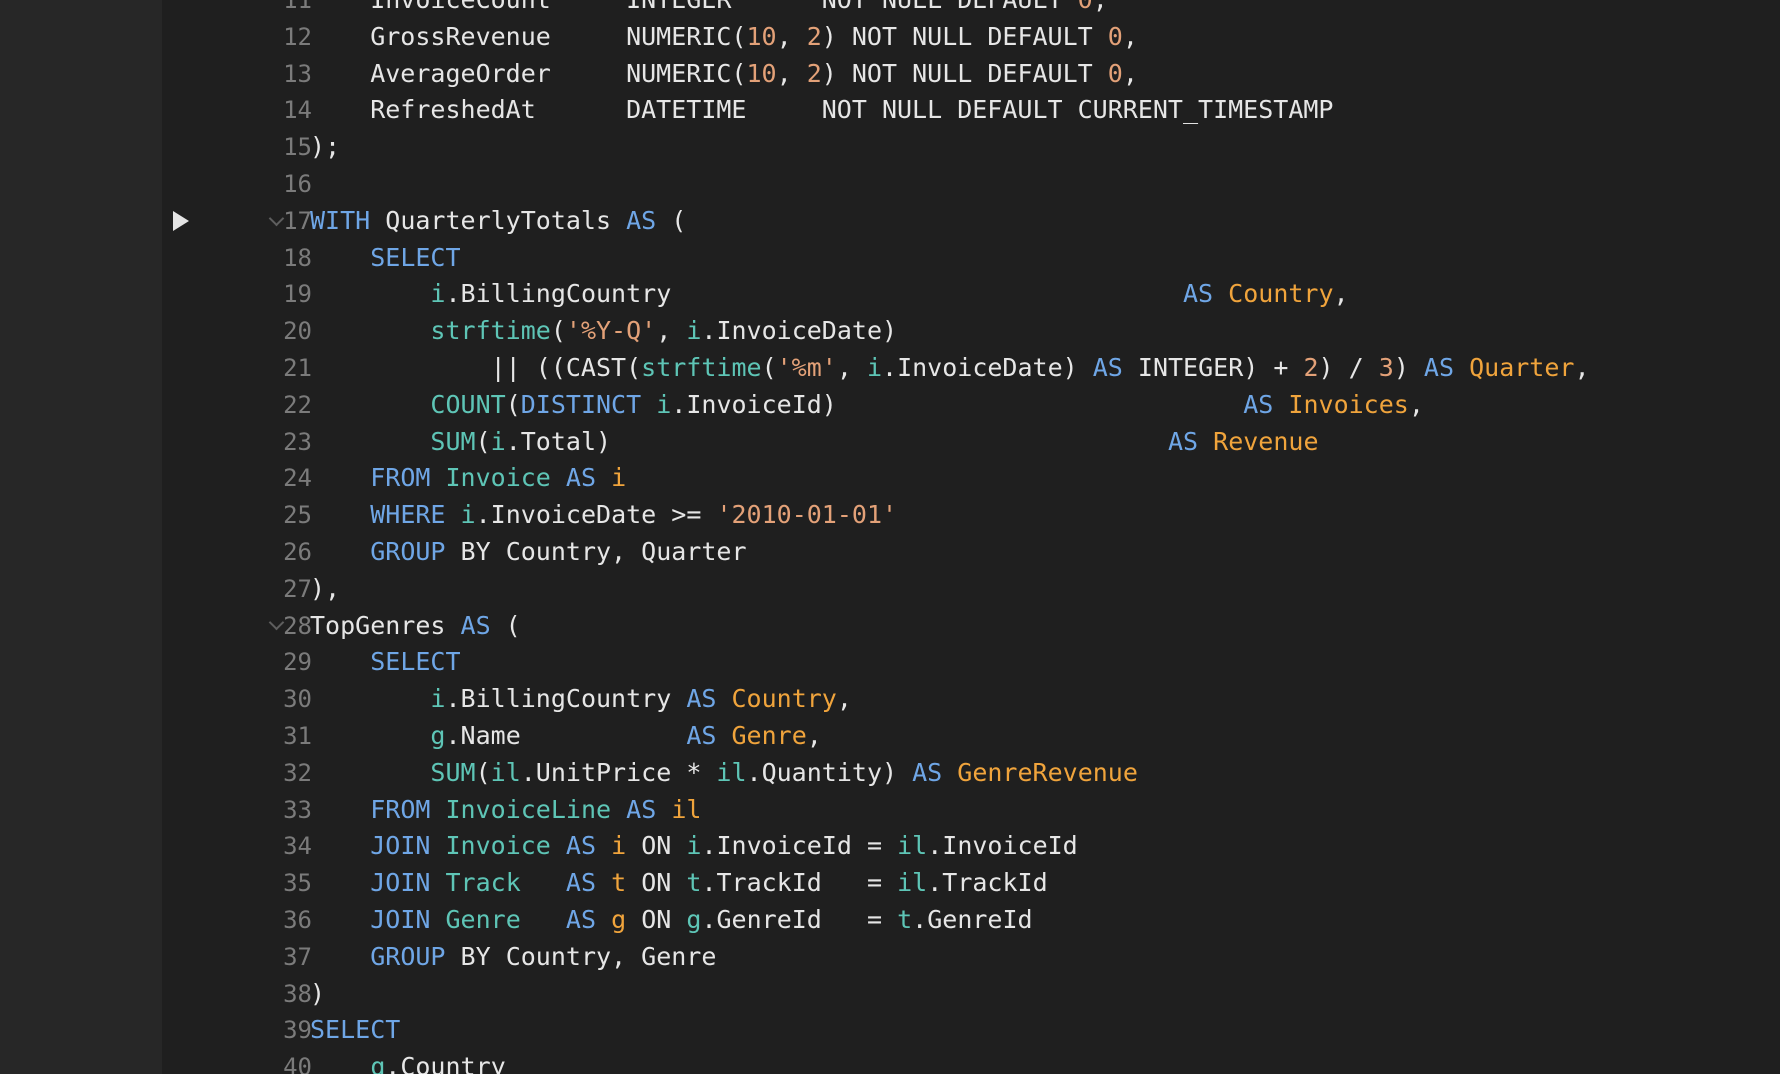  I want to click on code-line: 17 WITH QuarterlyTotals AS (, so click(971, 221).